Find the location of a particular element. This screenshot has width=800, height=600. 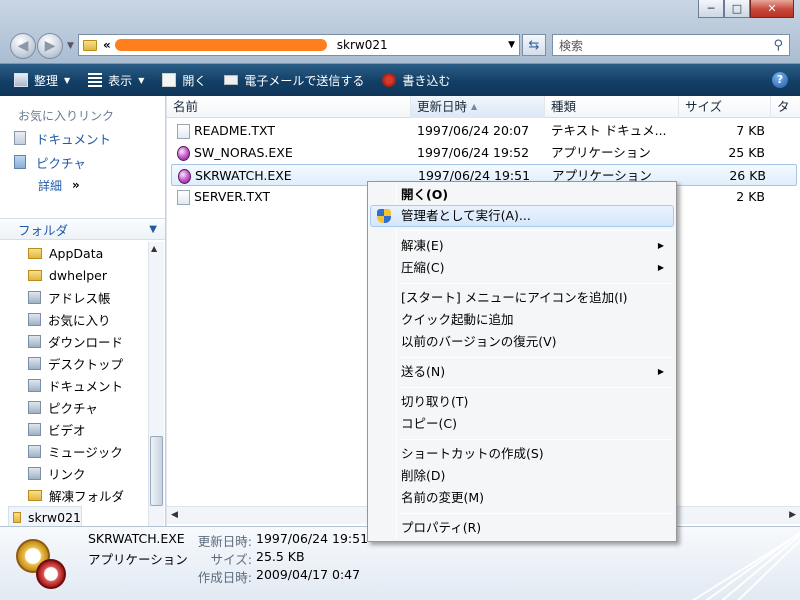

refresh-button: ⇆ is located at coordinates (534, 45).